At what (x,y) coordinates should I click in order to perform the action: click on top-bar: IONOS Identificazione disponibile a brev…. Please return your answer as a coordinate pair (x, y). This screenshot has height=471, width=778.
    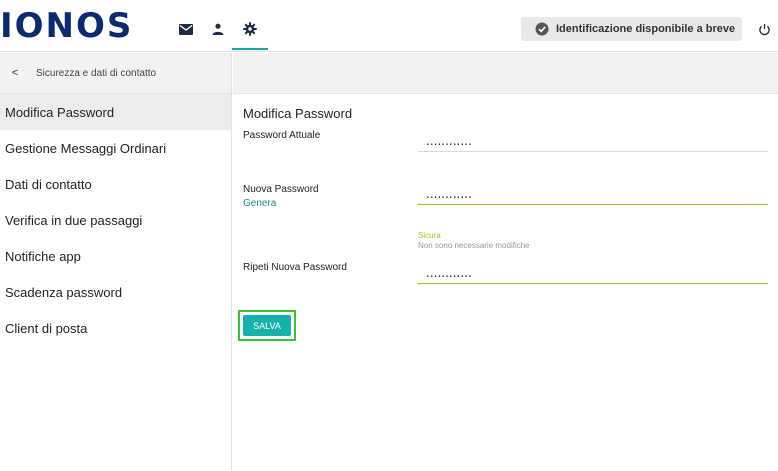
    Looking at the image, I should click on (389, 26).